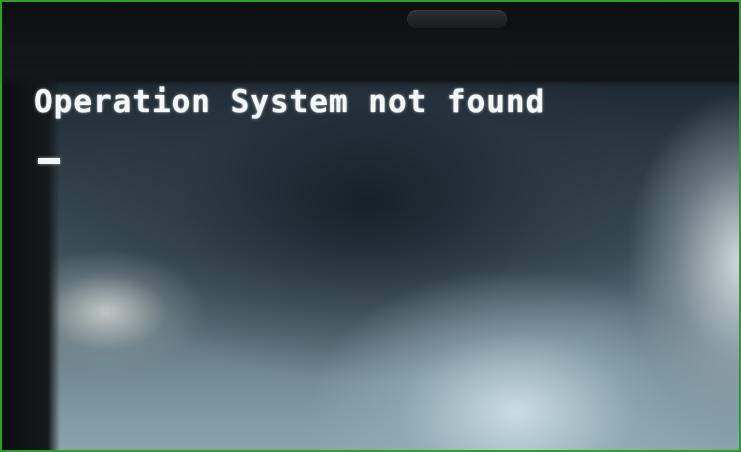 The height and width of the screenshot is (452, 741). What do you see at coordinates (457, 19) in the screenshot?
I see `webcam-slot` at bounding box center [457, 19].